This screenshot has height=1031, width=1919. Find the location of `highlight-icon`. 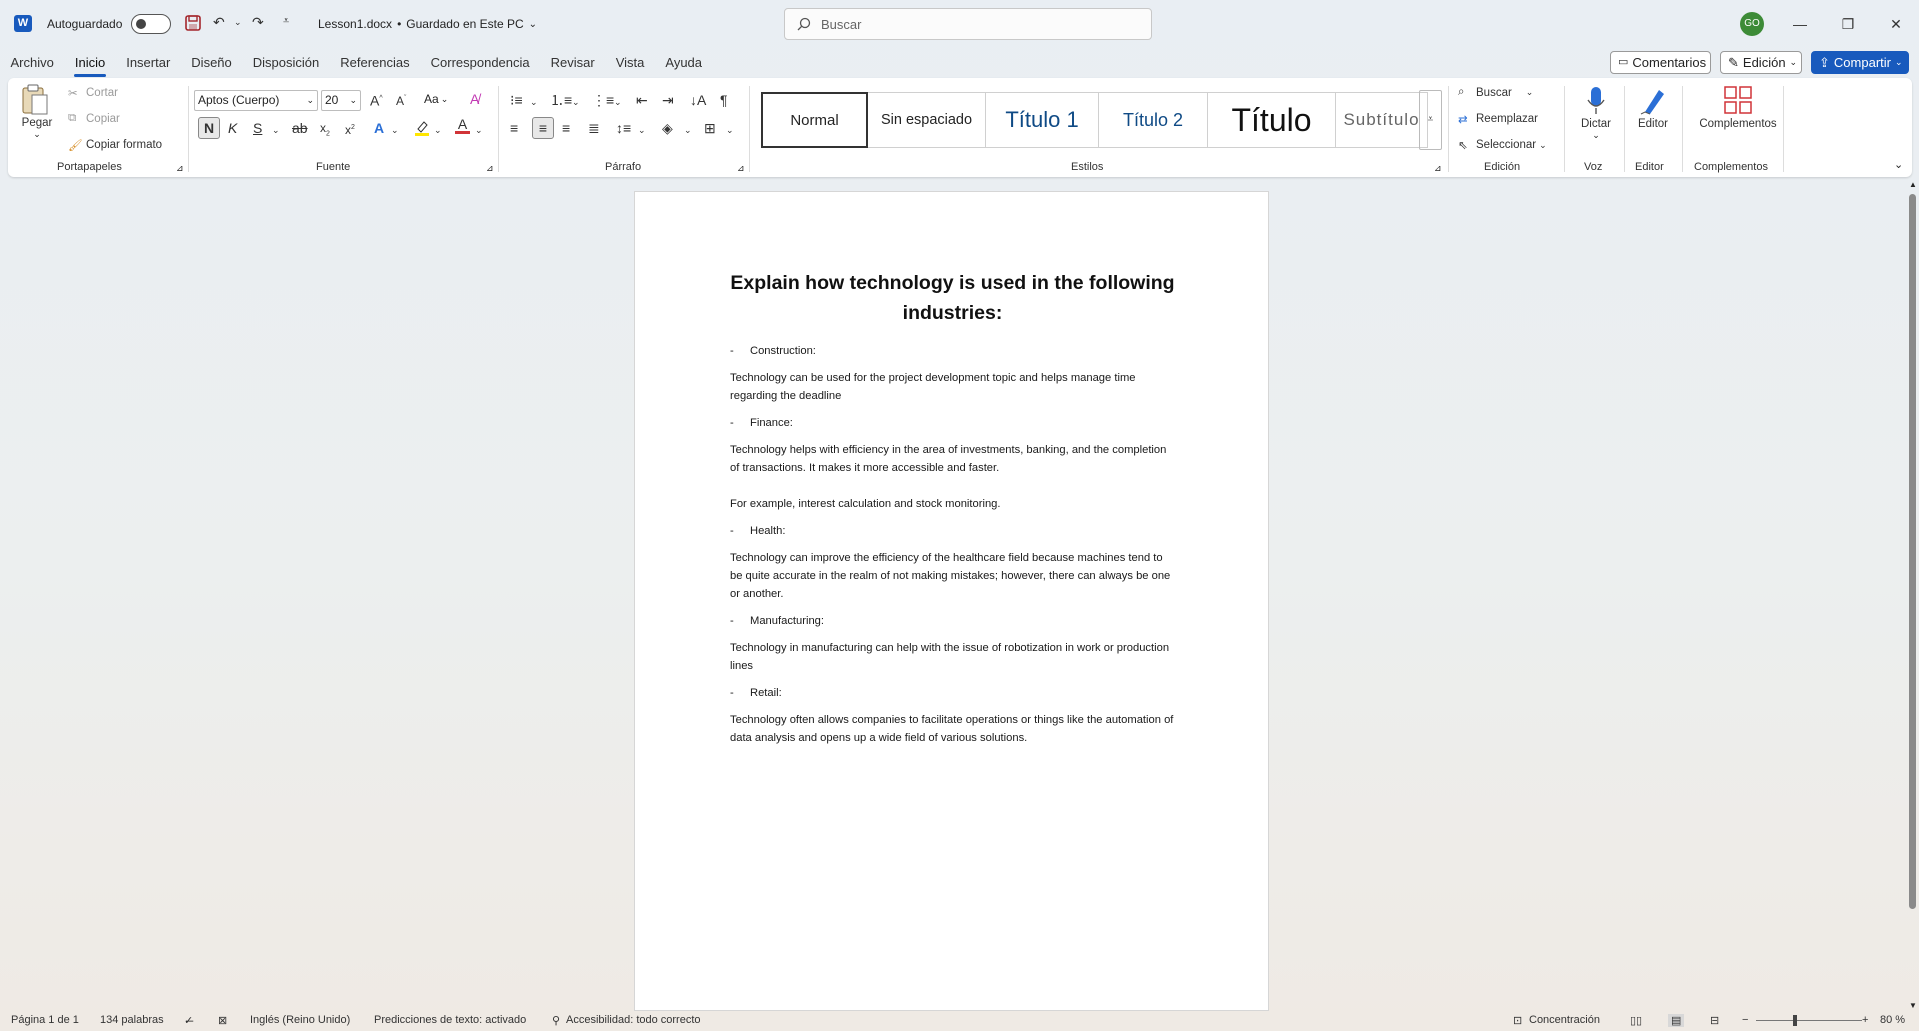

highlight-icon is located at coordinates (422, 128).